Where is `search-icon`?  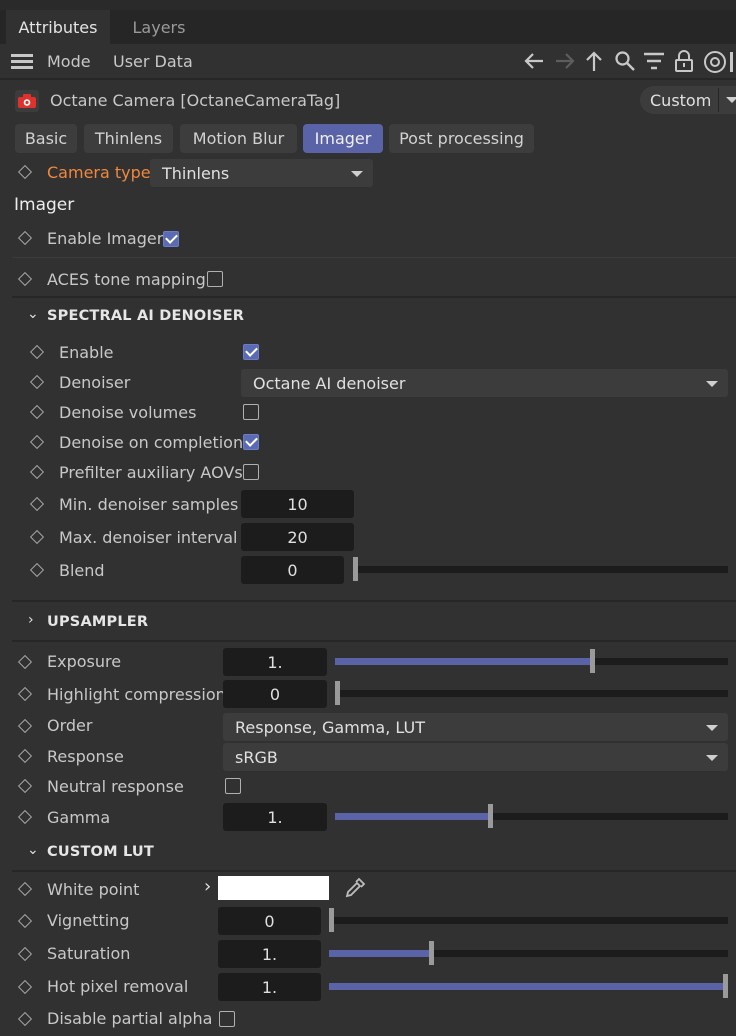 search-icon is located at coordinates (625, 61).